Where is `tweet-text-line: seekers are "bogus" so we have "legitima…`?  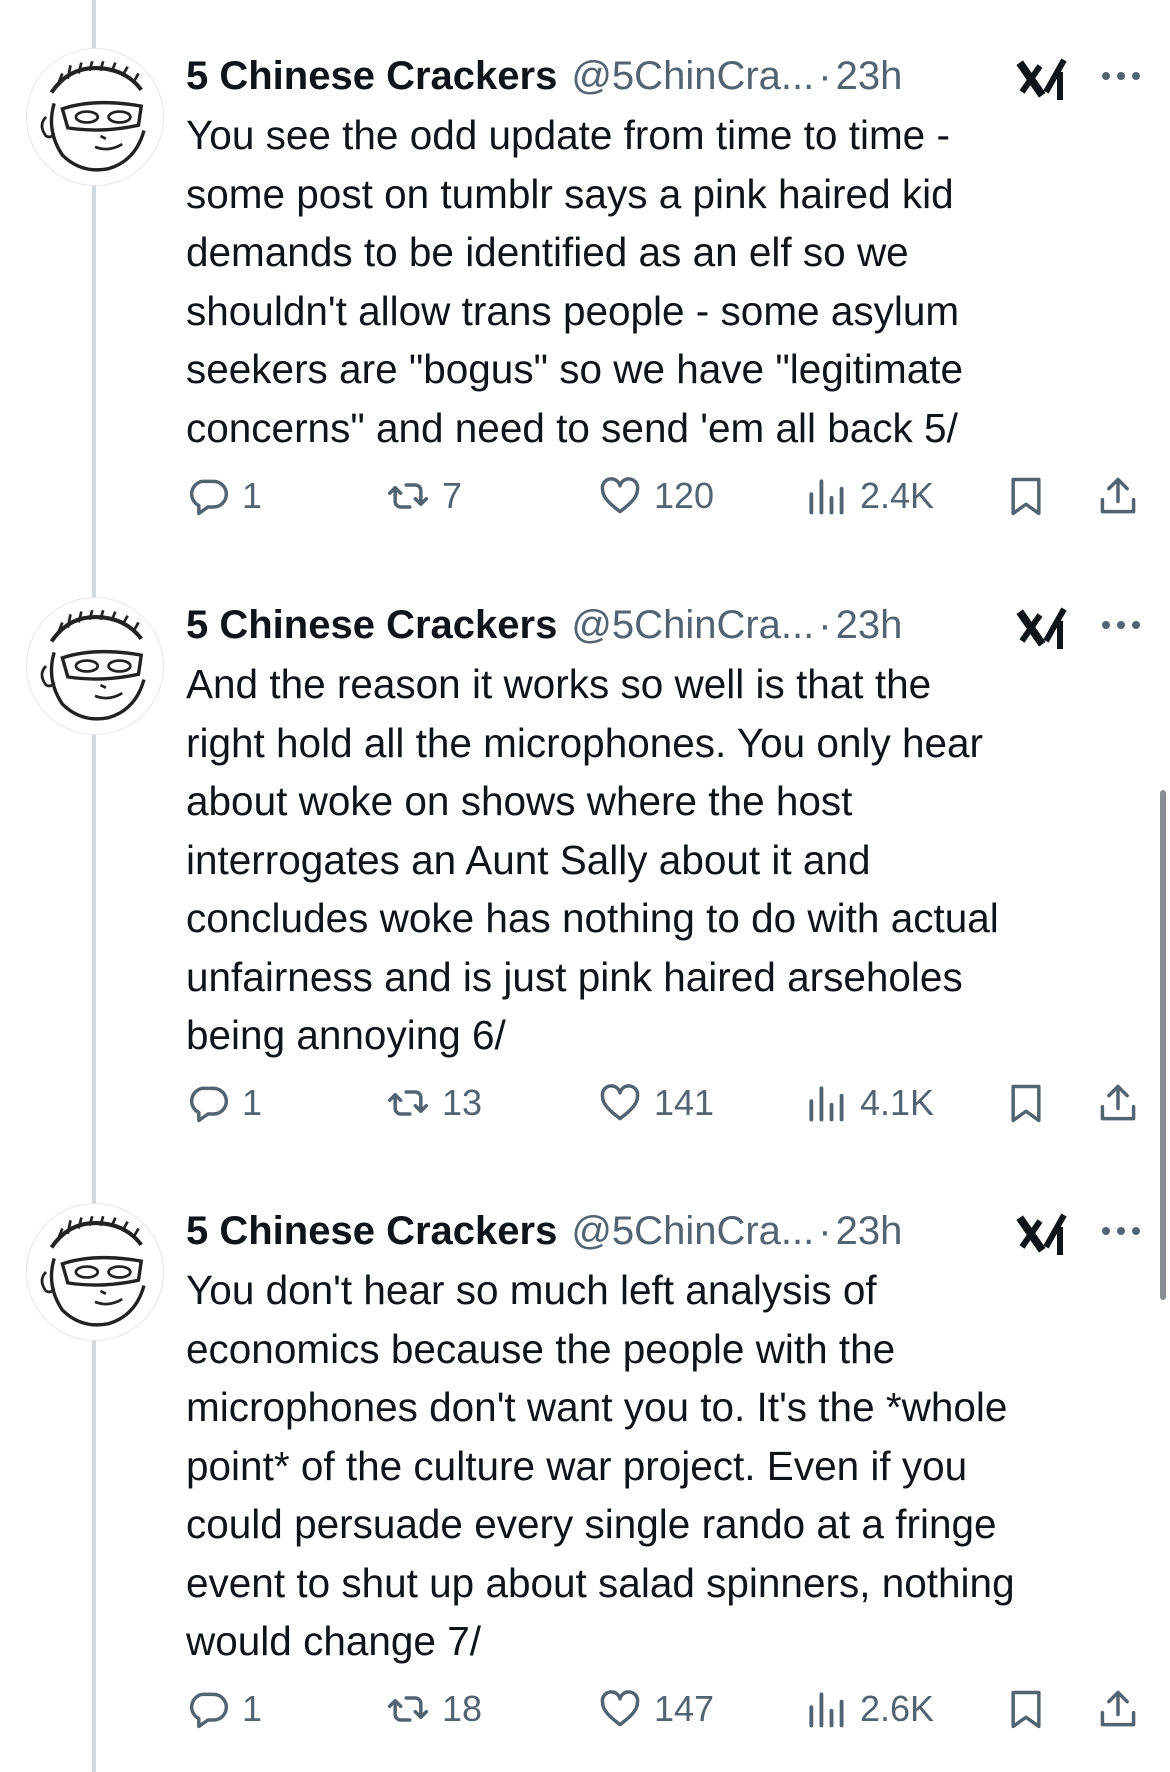
tweet-text-line: seekers are "bogus" so we have "legitima… is located at coordinates (575, 369).